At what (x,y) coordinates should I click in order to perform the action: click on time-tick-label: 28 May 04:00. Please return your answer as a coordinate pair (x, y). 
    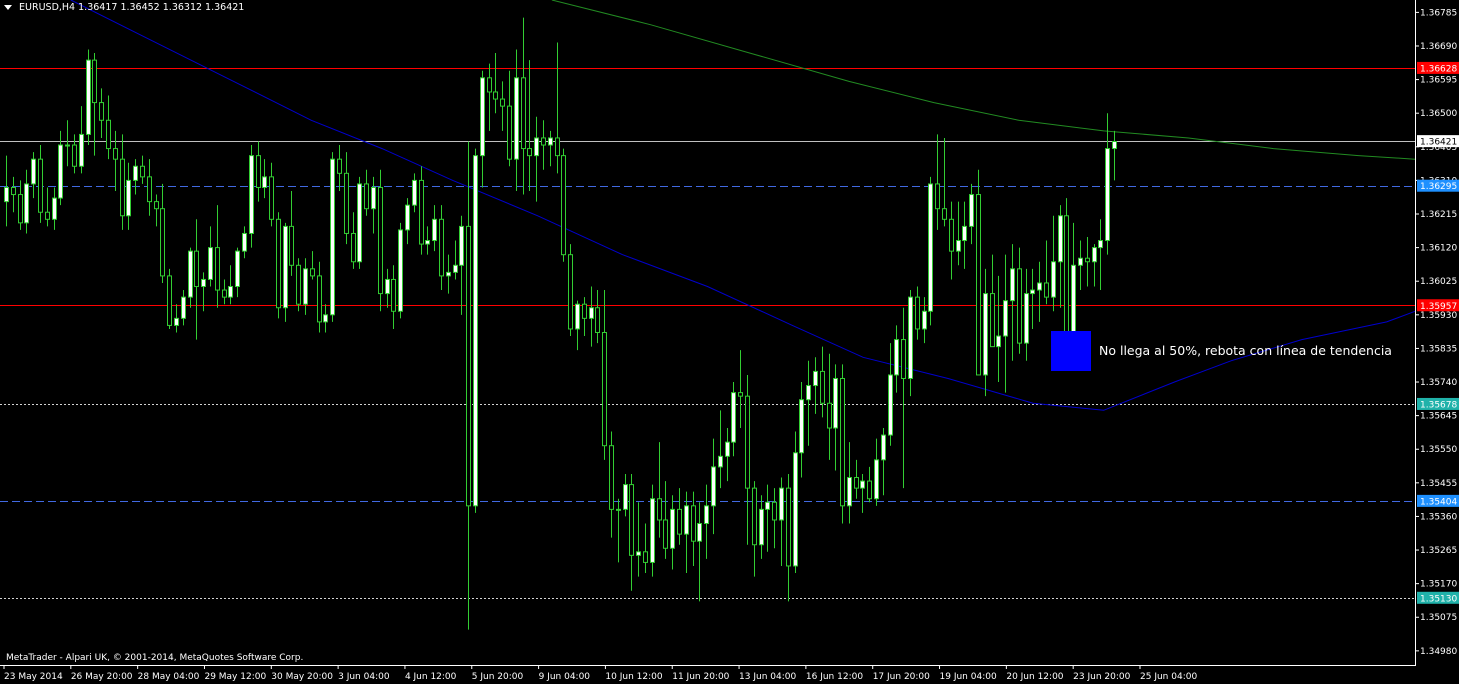
    Looking at the image, I should click on (169, 677).